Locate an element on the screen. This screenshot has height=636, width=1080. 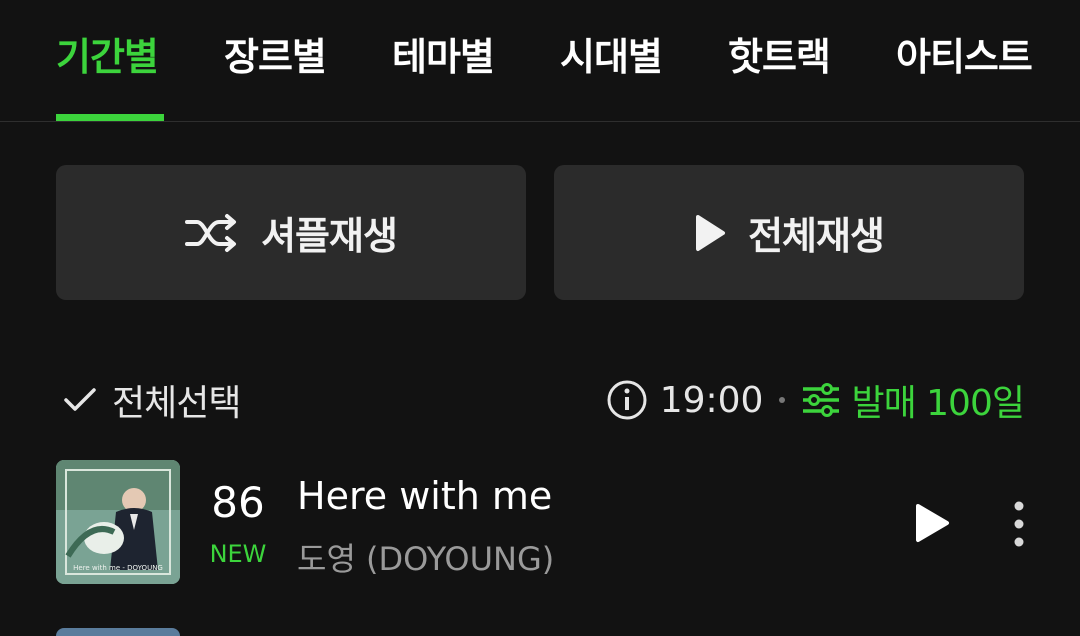
filter-sliders-icon is located at coordinates (821, 400).